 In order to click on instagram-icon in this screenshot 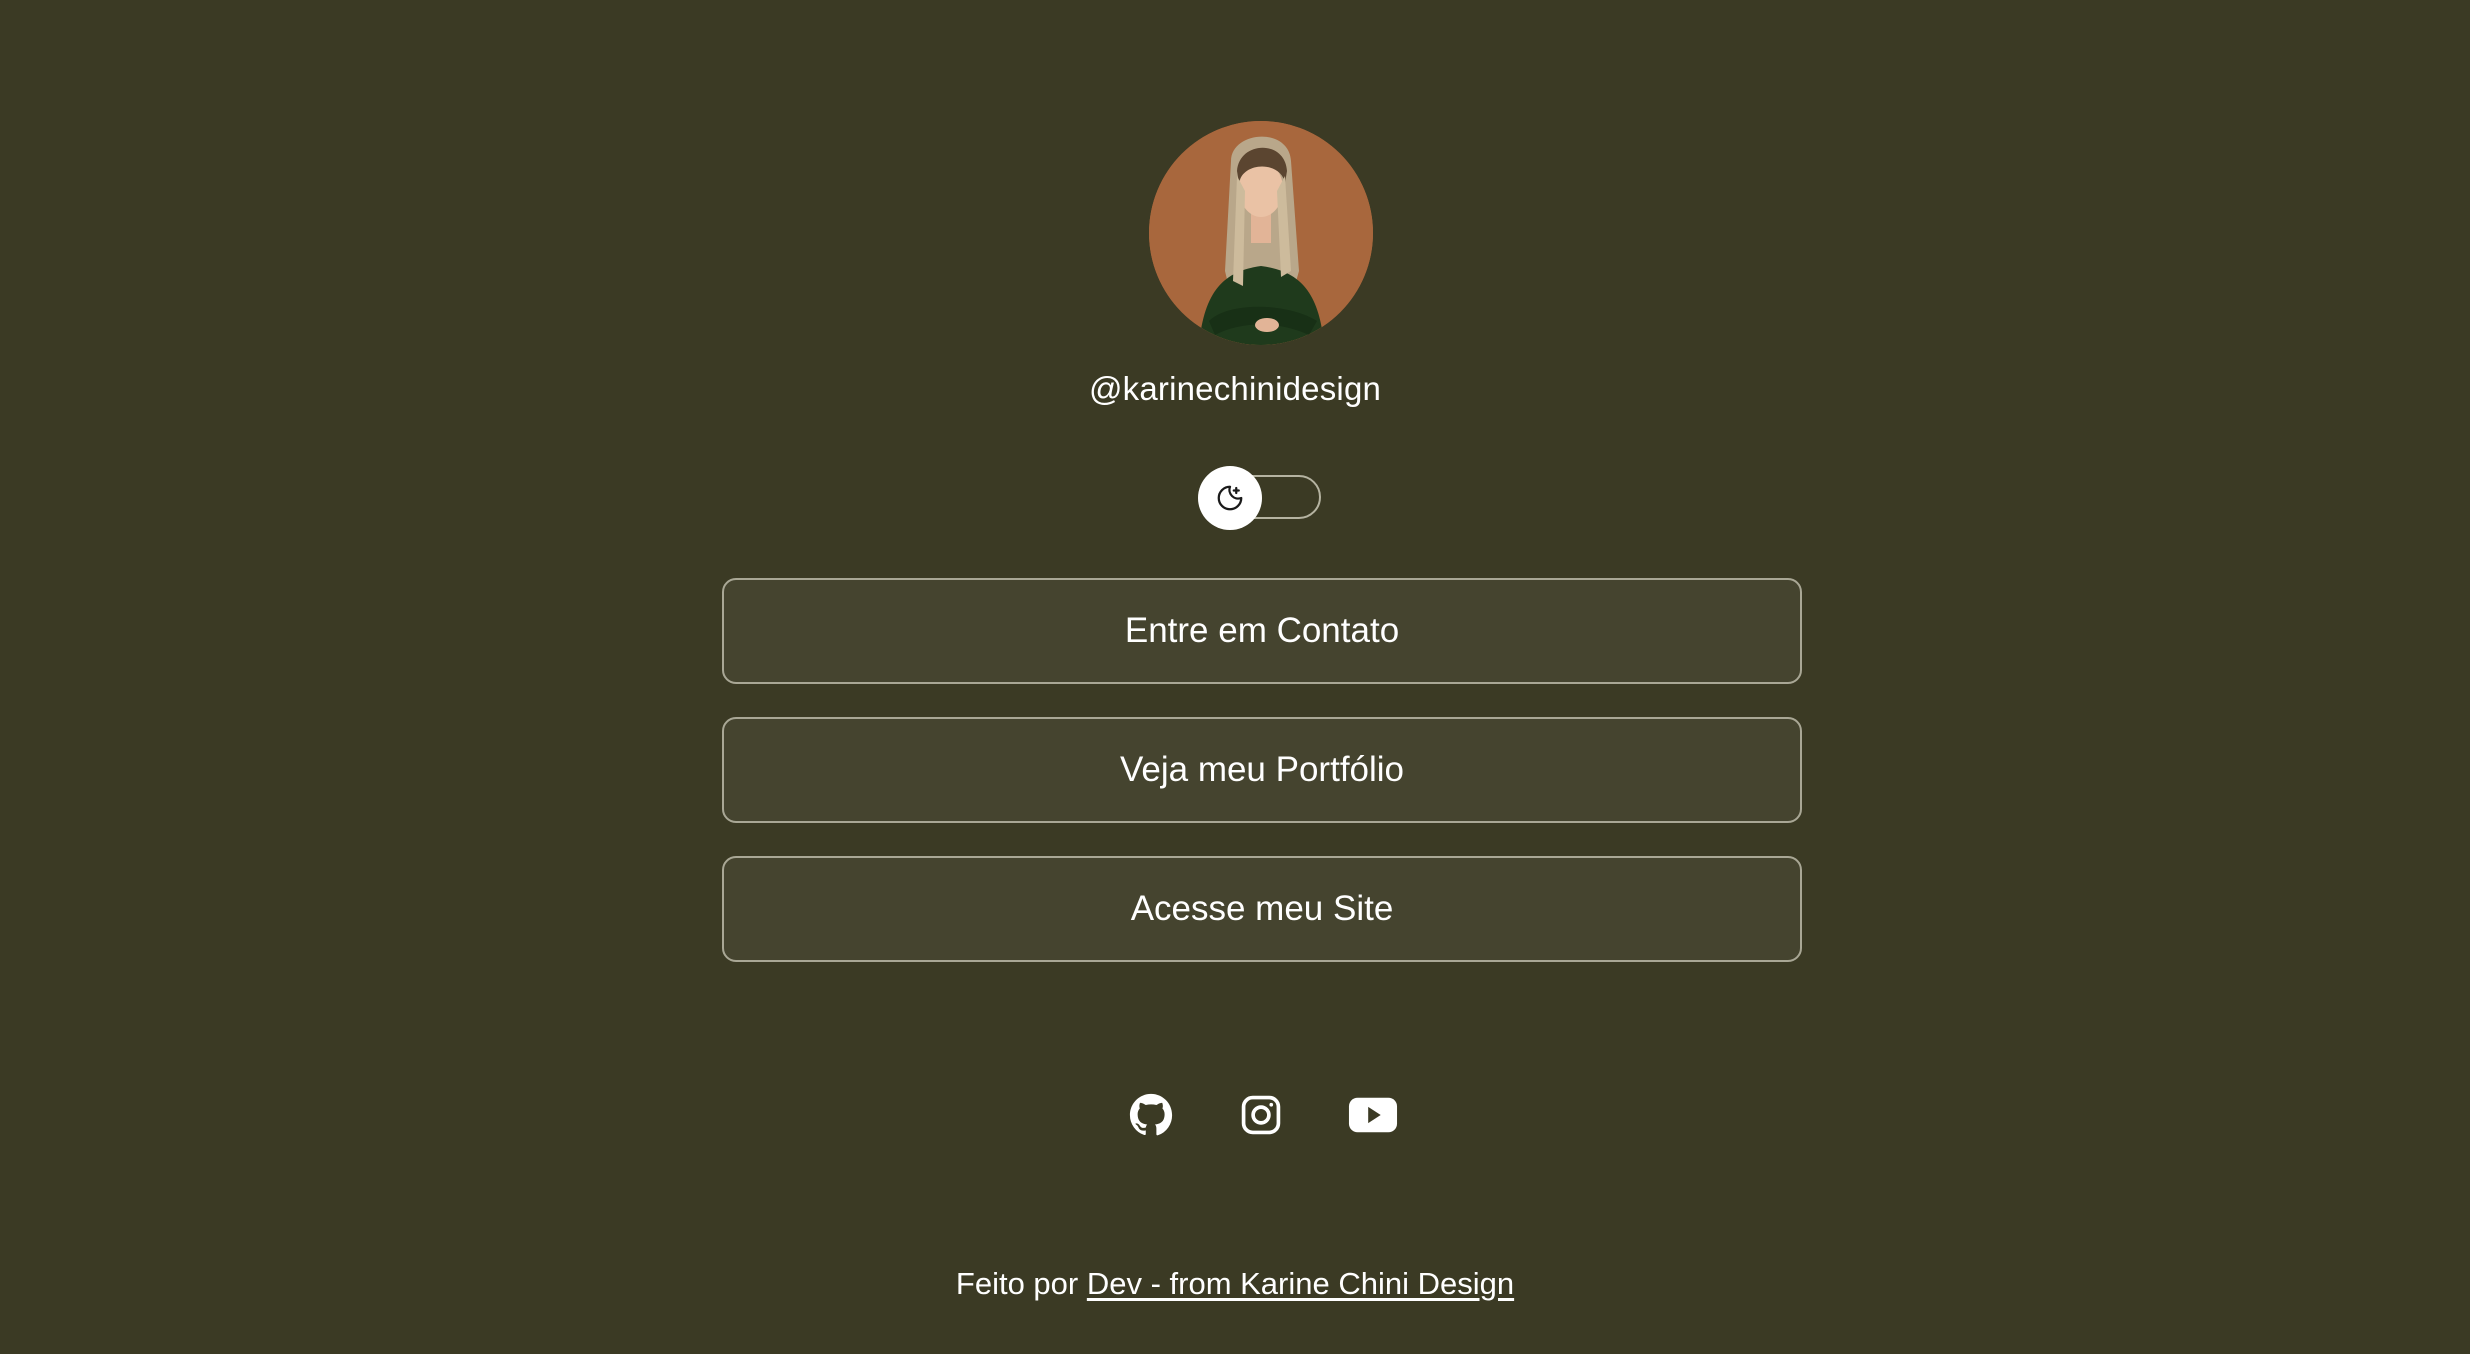, I will do `click(1261, 1115)`.